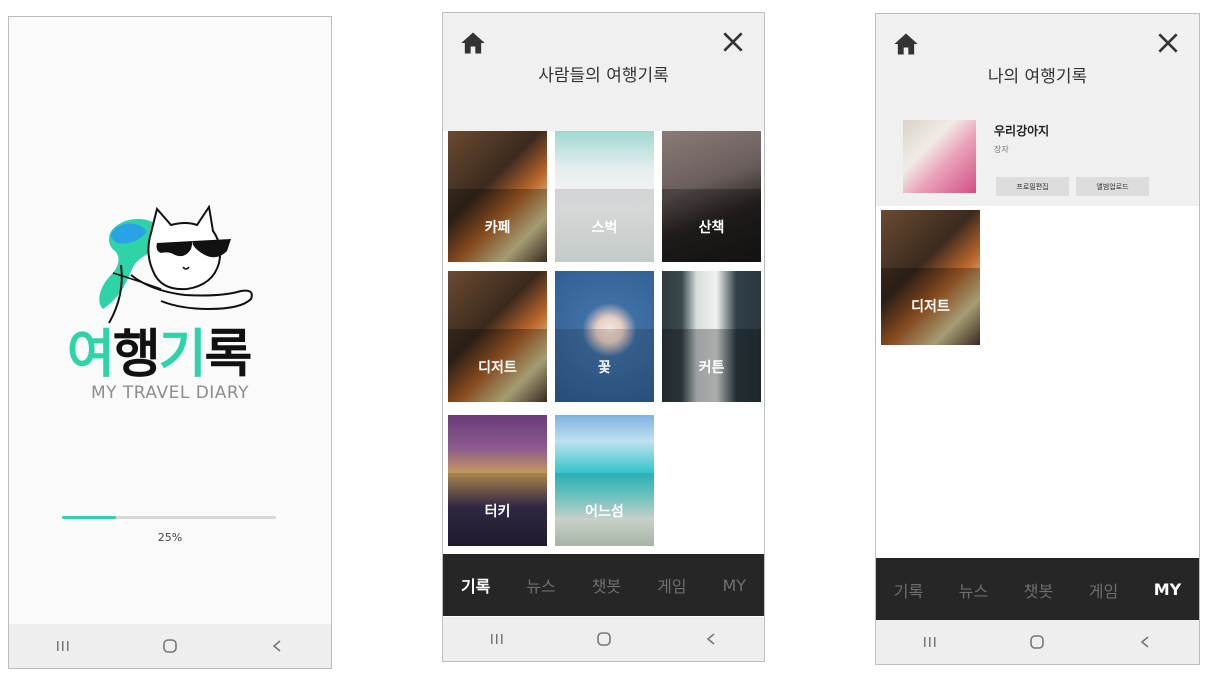 This screenshot has width=1218, height=676. What do you see at coordinates (497, 228) in the screenshot?
I see `tile-label: 카페` at bounding box center [497, 228].